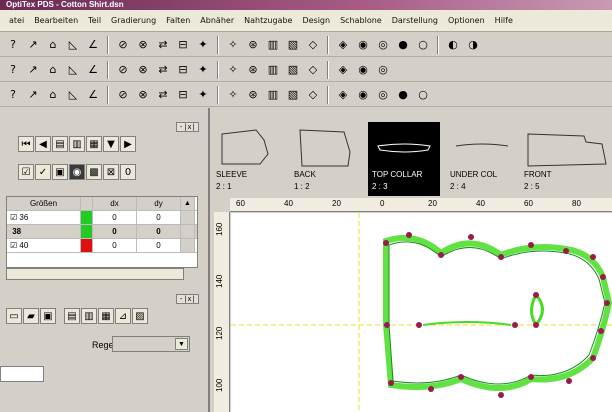 The width and height of the screenshot is (612, 412). What do you see at coordinates (423, 95) in the screenshot?
I see `marker-b-icon: ○` at bounding box center [423, 95].